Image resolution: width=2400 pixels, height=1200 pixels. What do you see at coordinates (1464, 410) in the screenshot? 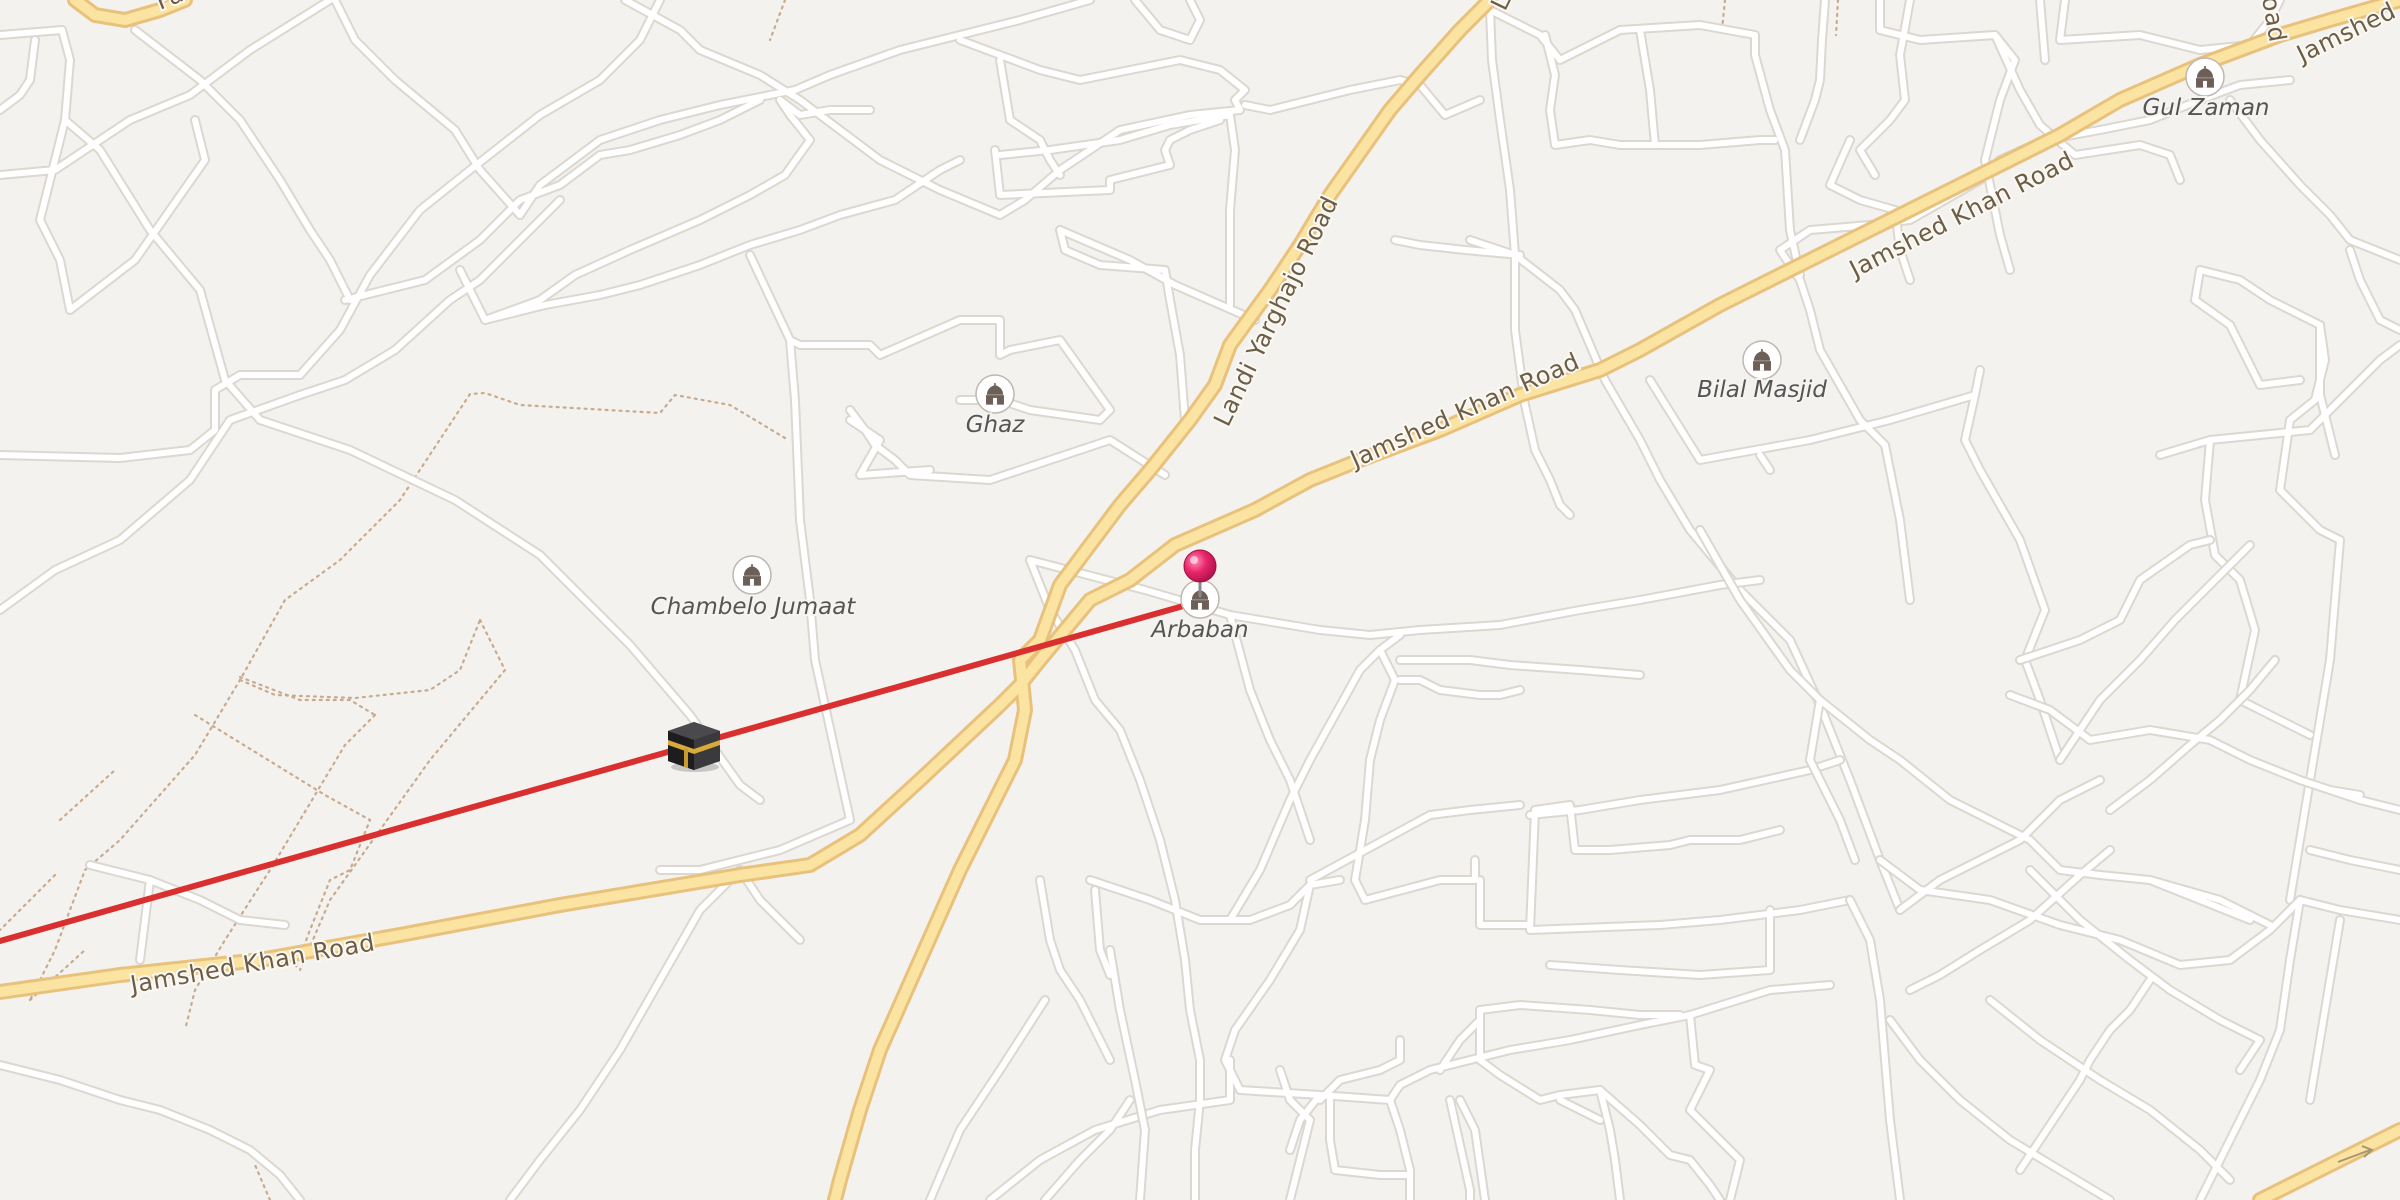
I see `road-label-jamshed-khan-center: Jamshed Khan Road` at bounding box center [1464, 410].